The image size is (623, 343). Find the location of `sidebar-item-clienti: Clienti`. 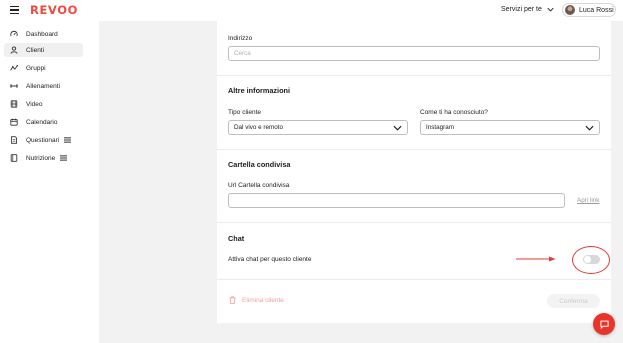

sidebar-item-clienti: Clienti is located at coordinates (43, 50).